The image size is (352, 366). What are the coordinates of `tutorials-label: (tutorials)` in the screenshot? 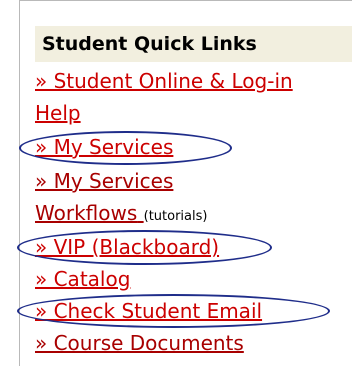 It's located at (175, 216).